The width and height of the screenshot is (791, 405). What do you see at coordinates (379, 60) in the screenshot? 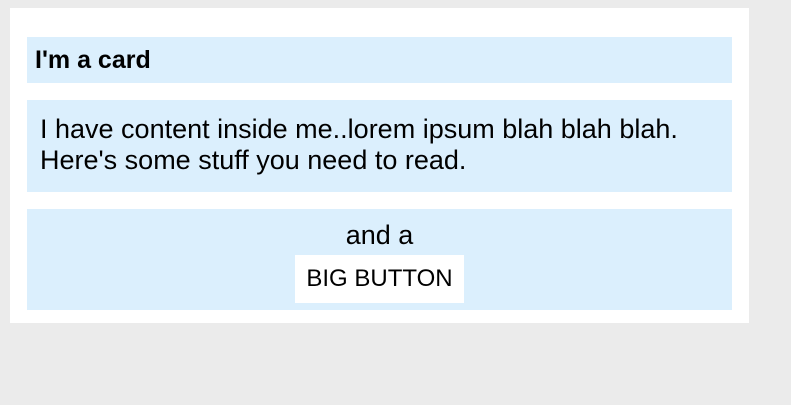
I see `card-header: I'm a card` at bounding box center [379, 60].